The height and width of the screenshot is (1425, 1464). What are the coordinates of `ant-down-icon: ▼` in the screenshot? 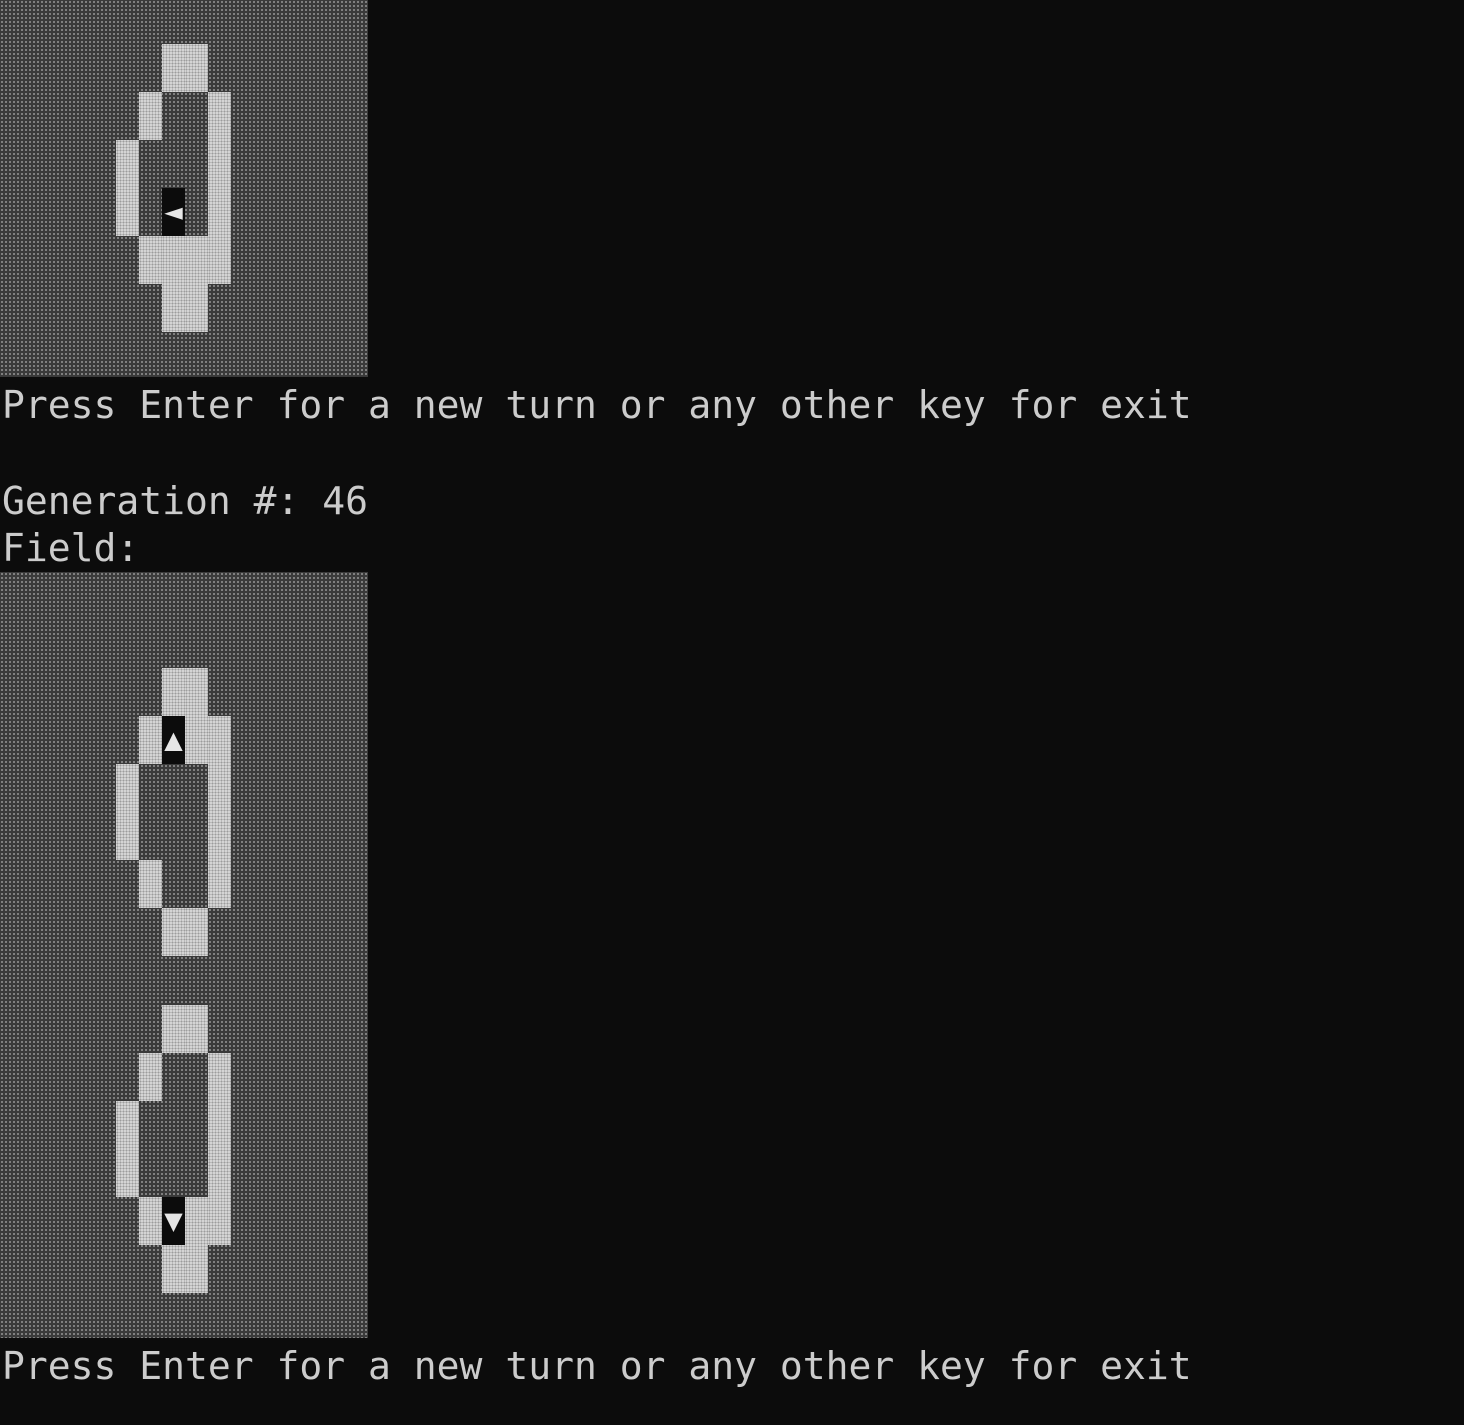 It's located at (173, 1221).